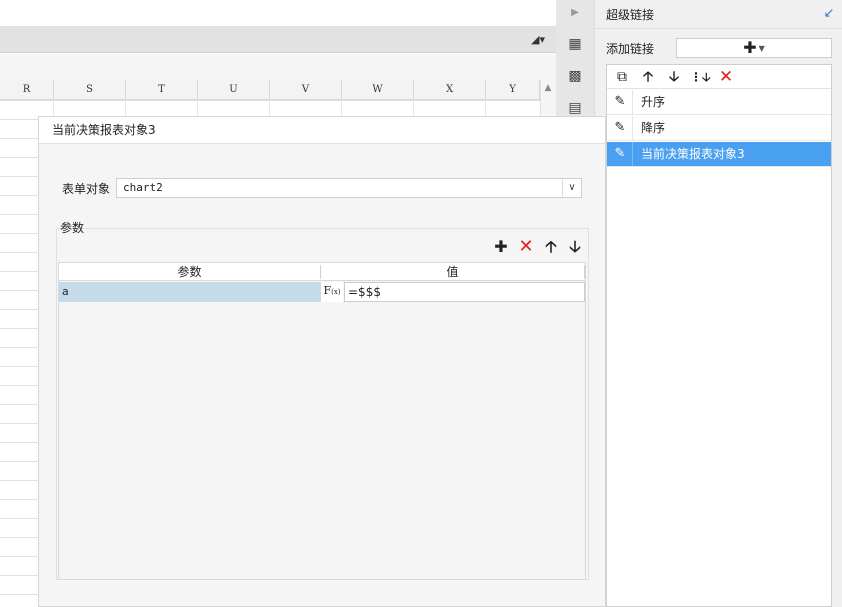 The height and width of the screenshot is (607, 842). What do you see at coordinates (143, 187) in the screenshot?
I see `form-object-value: chart2` at bounding box center [143, 187].